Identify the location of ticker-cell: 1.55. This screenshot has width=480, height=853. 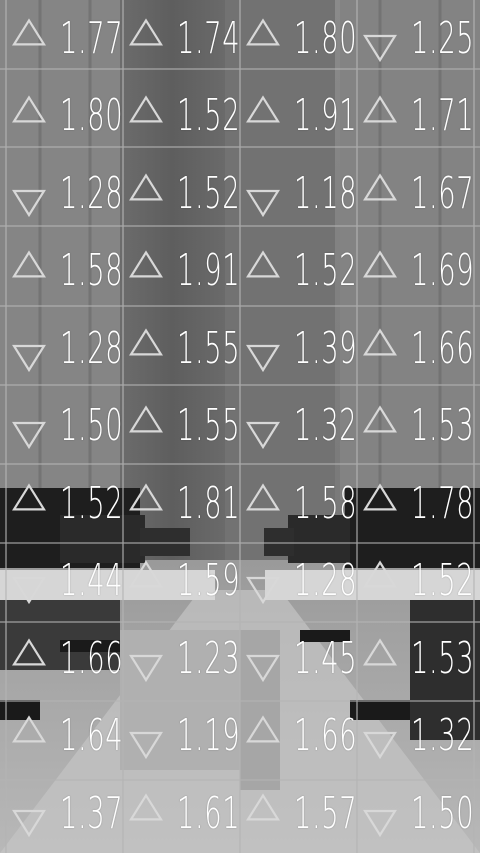
(181, 349).